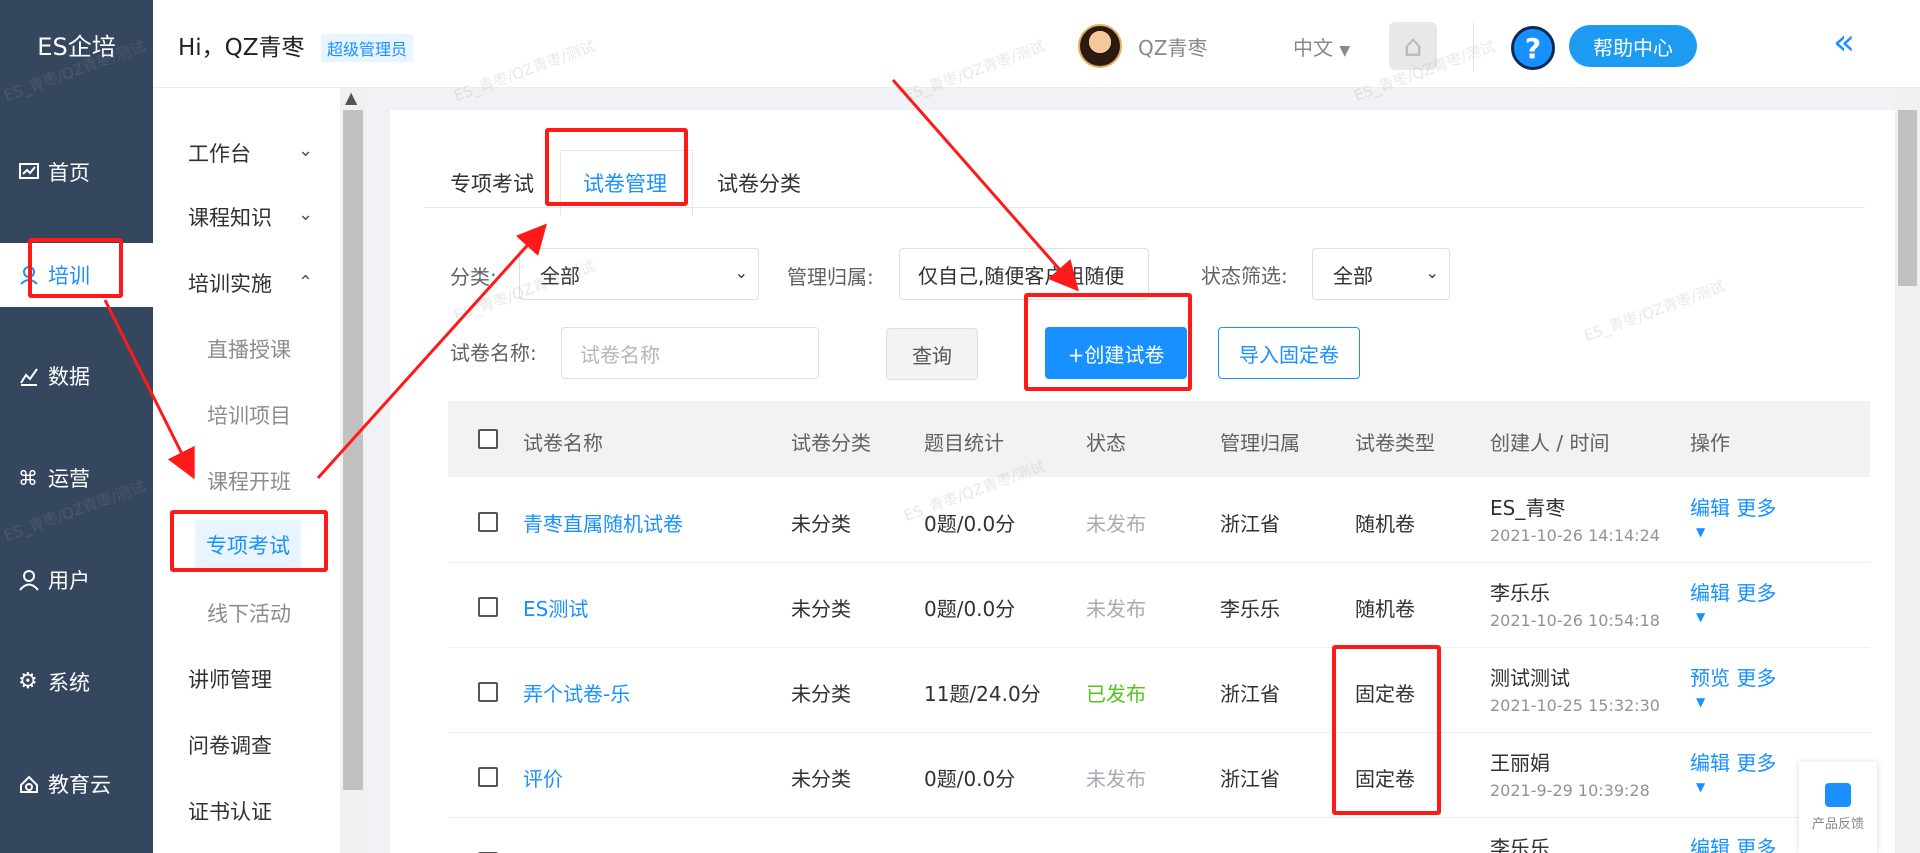 The height and width of the screenshot is (853, 1920). Describe the element at coordinates (985, 185) in the screenshot. I see `arrow-to-create` at that location.